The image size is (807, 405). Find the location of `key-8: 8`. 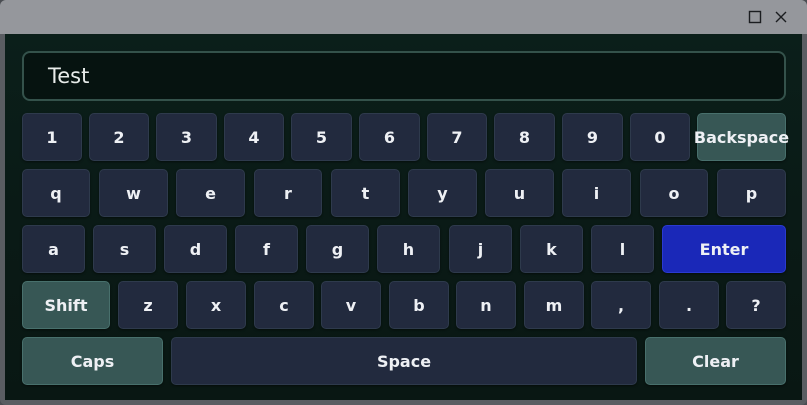

key-8: 8 is located at coordinates (524, 137).